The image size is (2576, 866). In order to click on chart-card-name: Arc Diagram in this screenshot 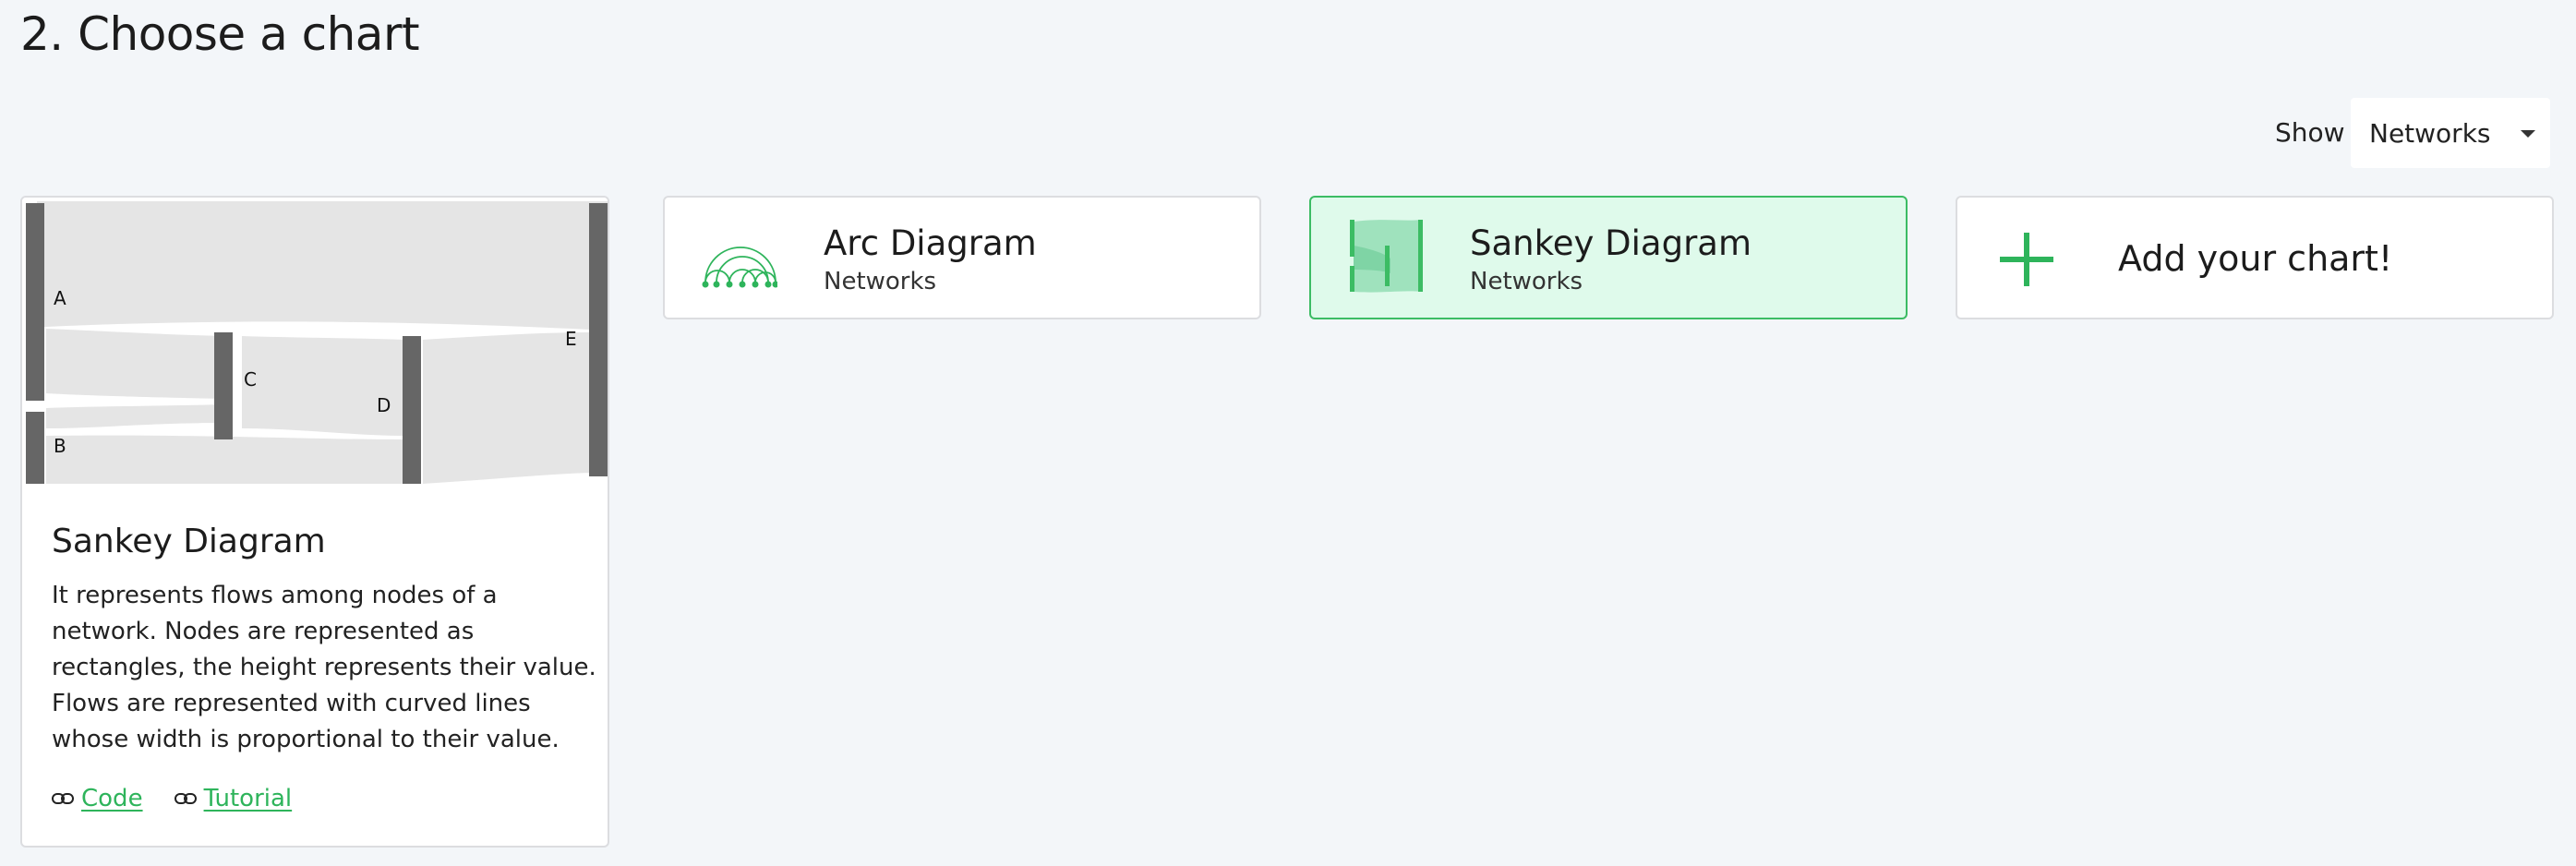, I will do `click(930, 243)`.